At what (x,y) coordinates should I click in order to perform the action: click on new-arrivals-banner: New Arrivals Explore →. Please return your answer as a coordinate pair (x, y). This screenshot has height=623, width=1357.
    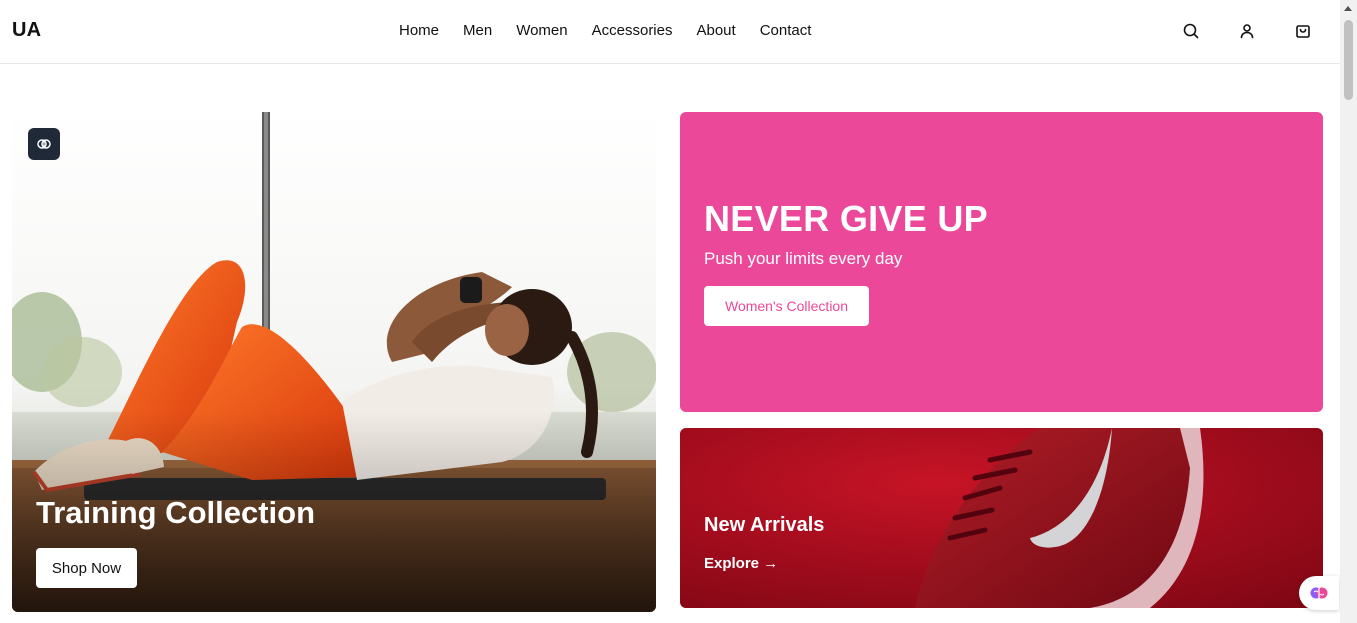
    Looking at the image, I should click on (1001, 518).